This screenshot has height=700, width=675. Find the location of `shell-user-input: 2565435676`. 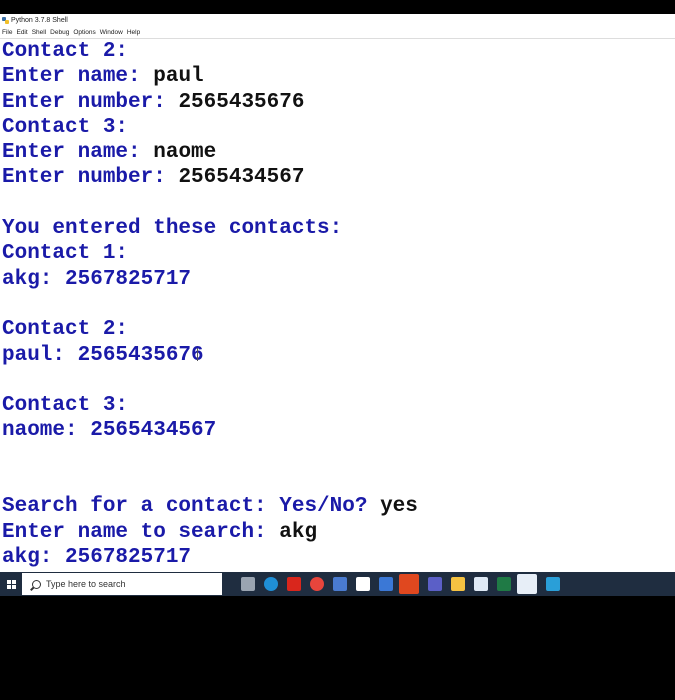

shell-user-input: 2565435676 is located at coordinates (241, 102).